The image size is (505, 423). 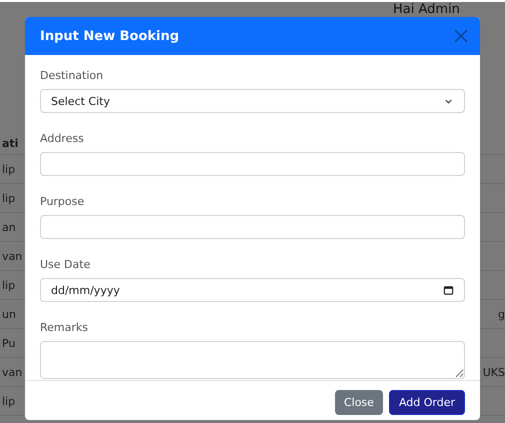 What do you see at coordinates (110, 36) in the screenshot?
I see `modal-title: Input New Booking` at bounding box center [110, 36].